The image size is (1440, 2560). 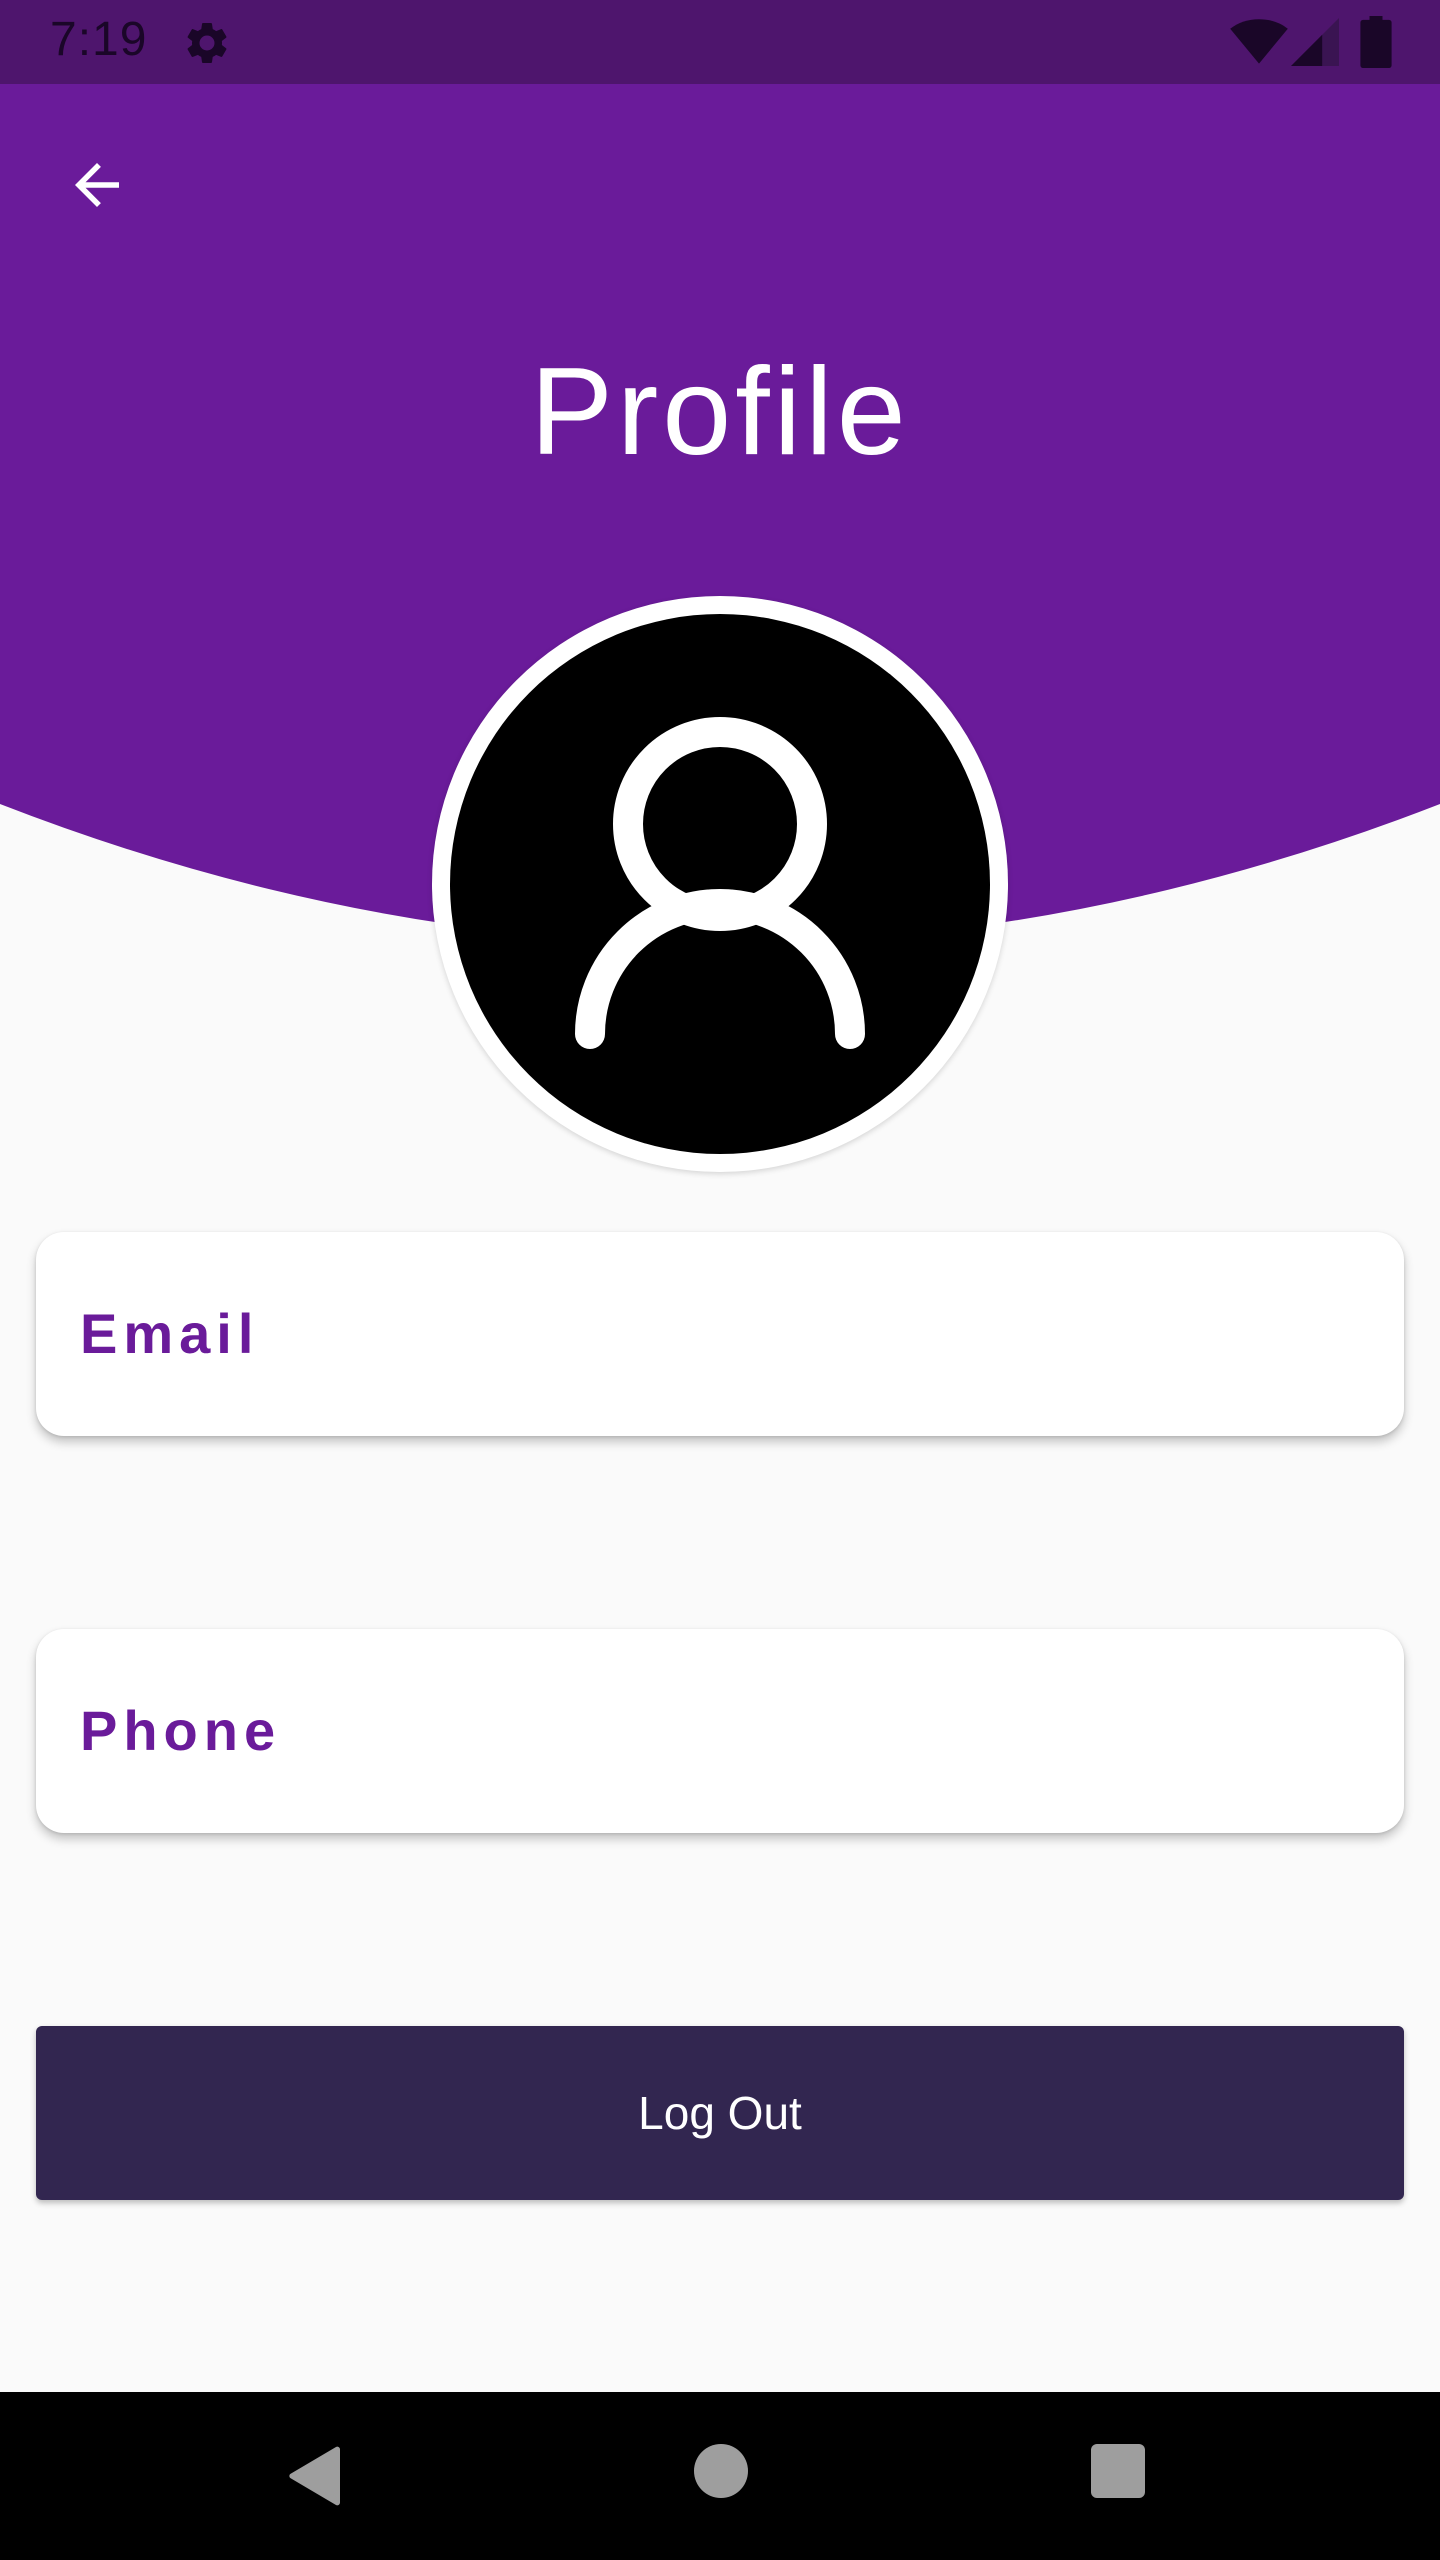 I want to click on arrow-left-icon, so click(x=97, y=185).